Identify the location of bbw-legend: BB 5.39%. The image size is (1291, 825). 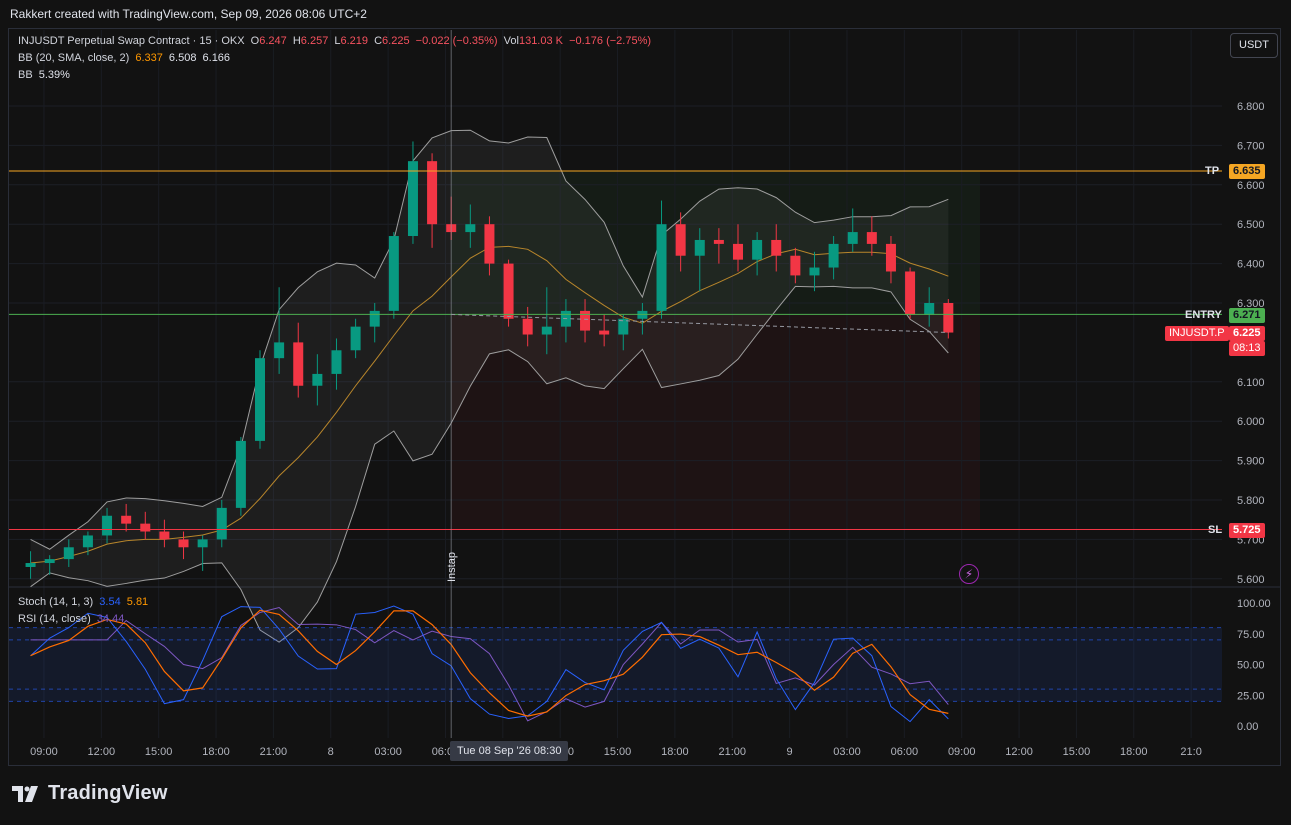
(45, 75).